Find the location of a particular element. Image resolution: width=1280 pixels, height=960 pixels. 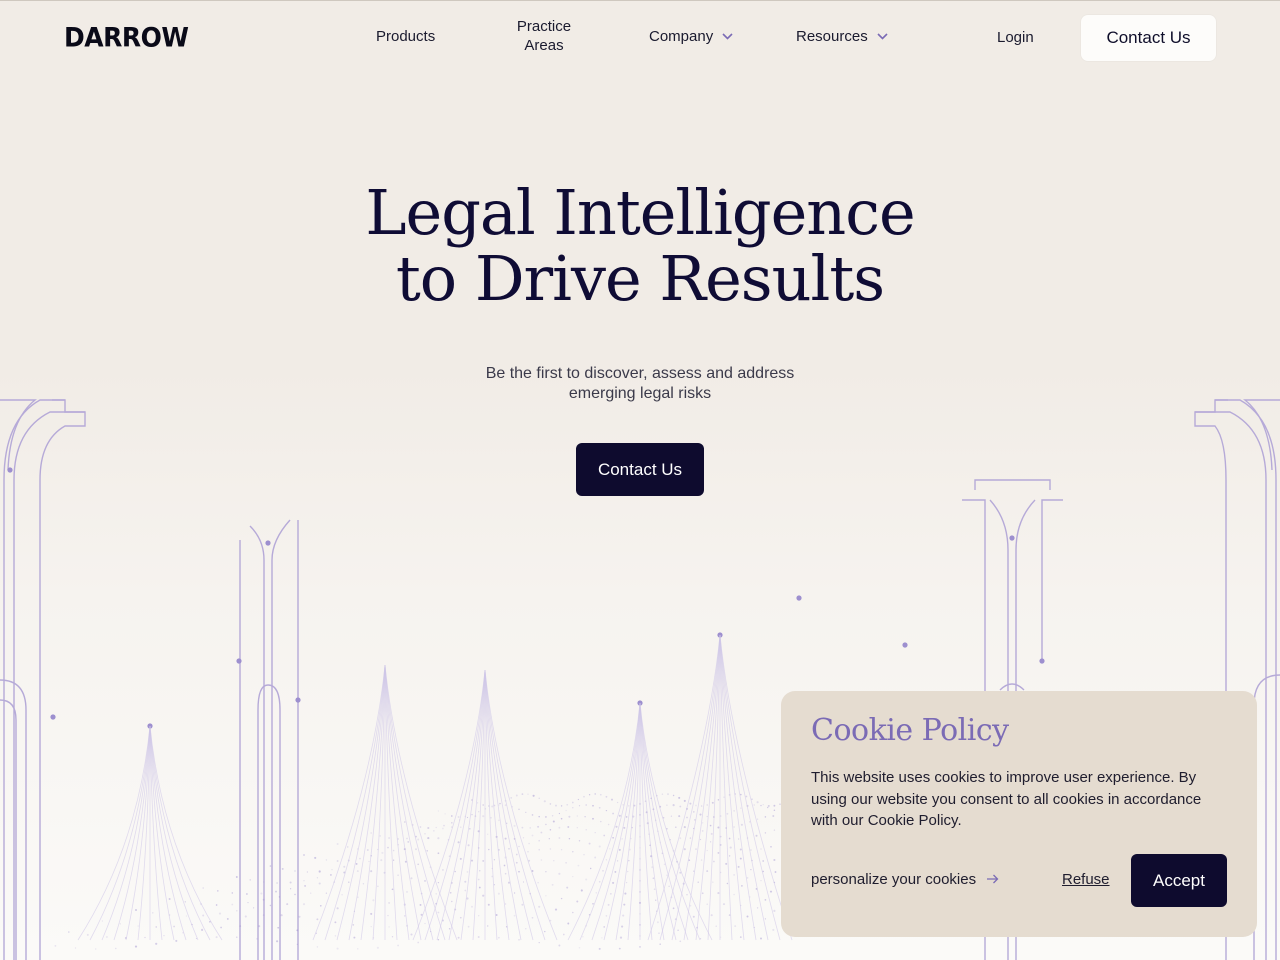

nav-contact-button: Contact Us is located at coordinates (1148, 38).